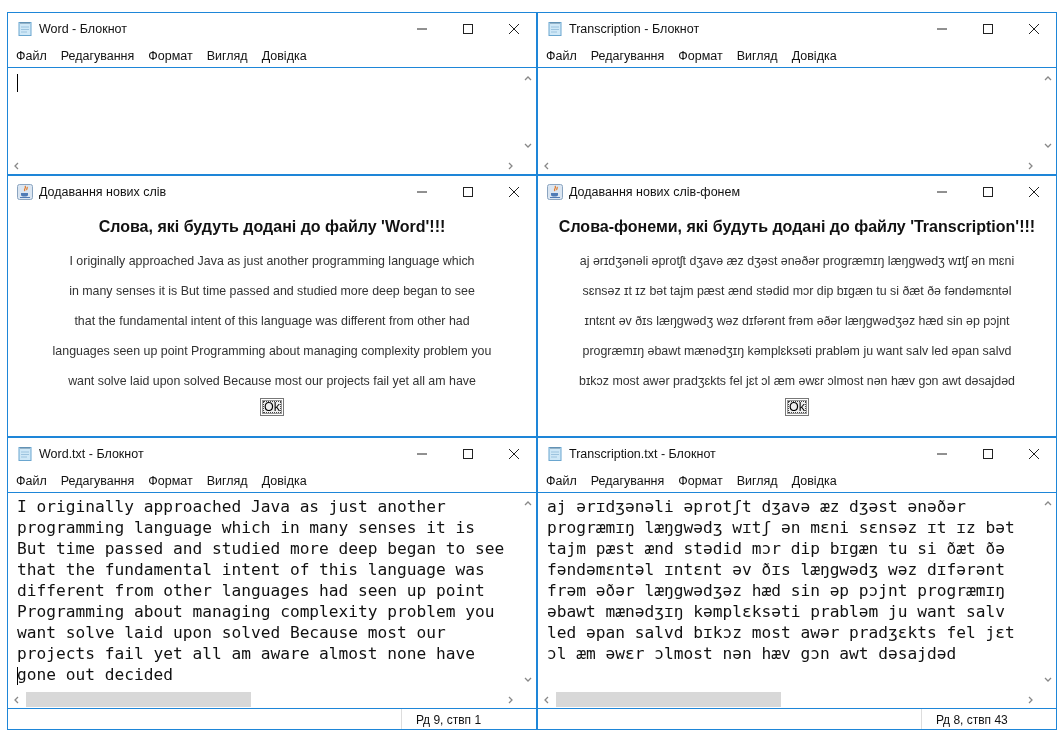 The width and height of the screenshot is (1057, 730). What do you see at coordinates (231, 632) in the screenshot?
I see `text-line: want solve laid upon solved Because most our` at bounding box center [231, 632].